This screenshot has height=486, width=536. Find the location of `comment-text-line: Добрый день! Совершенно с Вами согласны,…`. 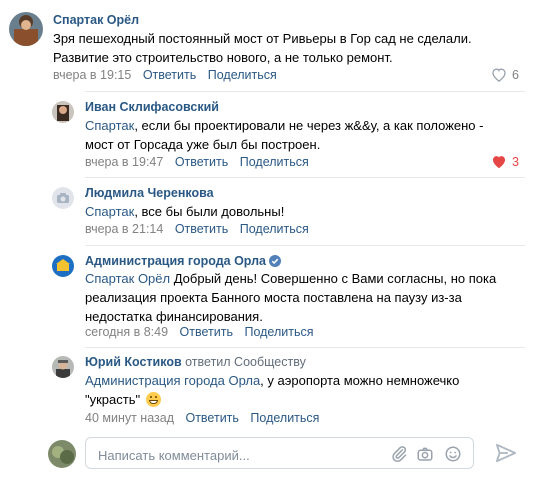

comment-text-line: Добрый день! Совершенно с Вами согласны,… is located at coordinates (333, 278).